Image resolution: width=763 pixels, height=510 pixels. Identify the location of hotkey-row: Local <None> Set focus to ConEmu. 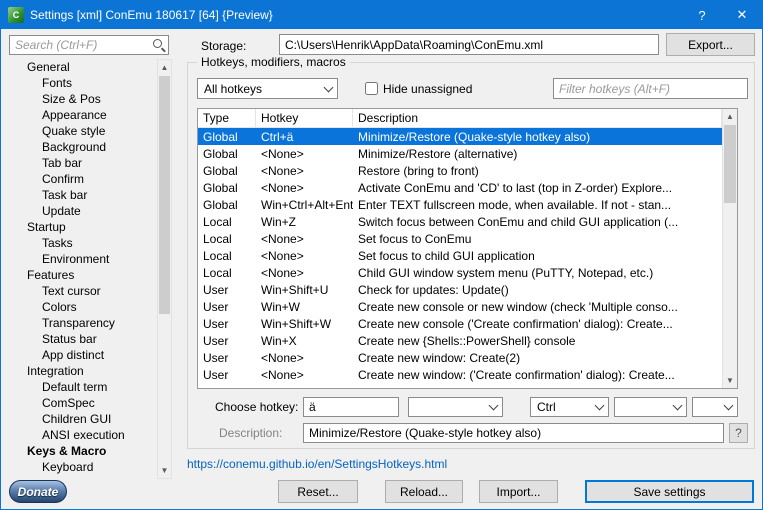
(460, 238).